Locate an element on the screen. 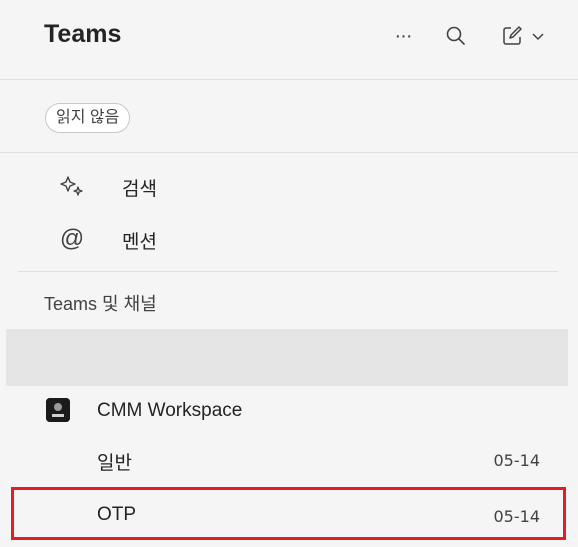 The height and width of the screenshot is (547, 578). team-item-cmm-workspace: CMM Workspace is located at coordinates (289, 414).